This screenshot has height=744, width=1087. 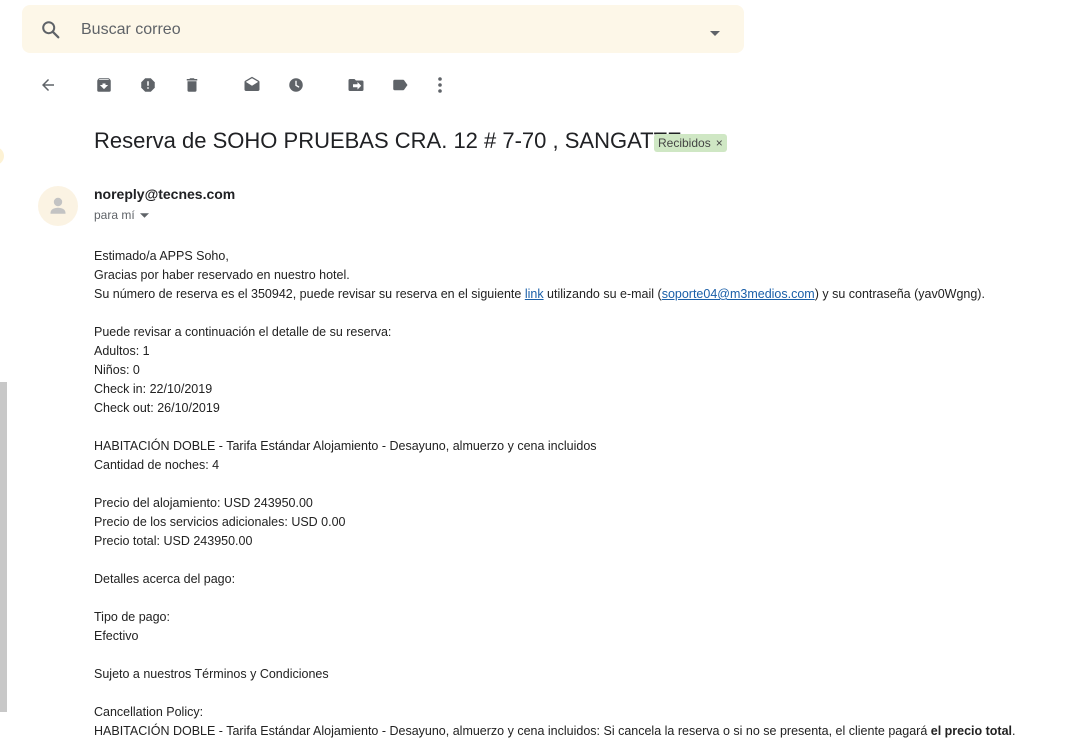 What do you see at coordinates (48, 85) in the screenshot?
I see `back-arrow-icon` at bounding box center [48, 85].